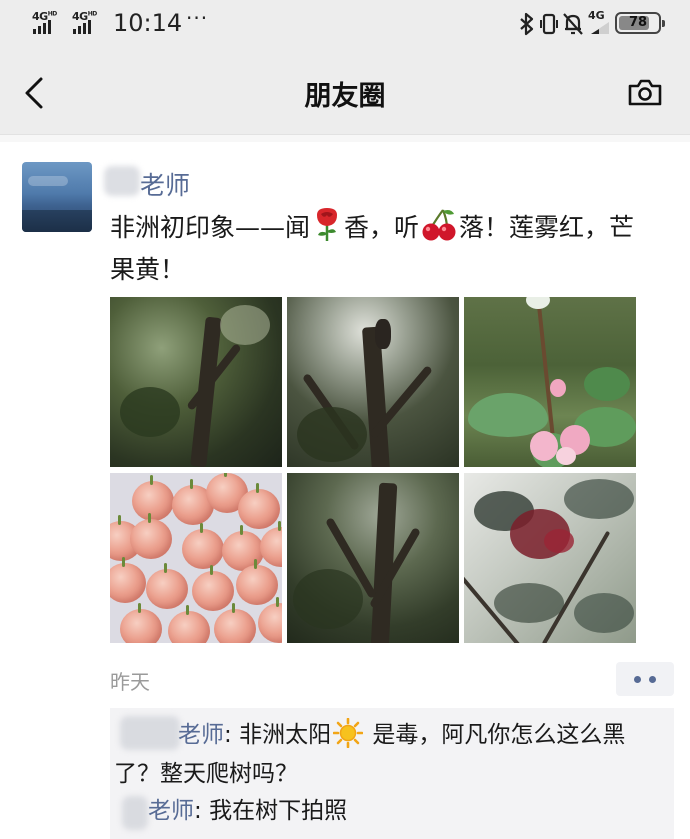 Image resolution: width=690 pixels, height=839 pixels. I want to click on rose-emoji, so click(327, 224).